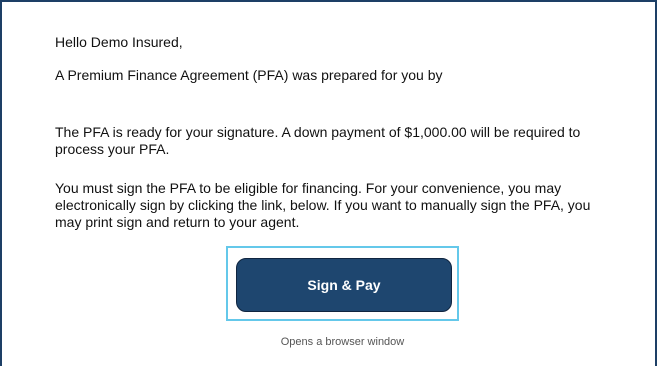 The width and height of the screenshot is (661, 366). What do you see at coordinates (344, 285) in the screenshot?
I see `sign-and-pay-button: Sign & Pay` at bounding box center [344, 285].